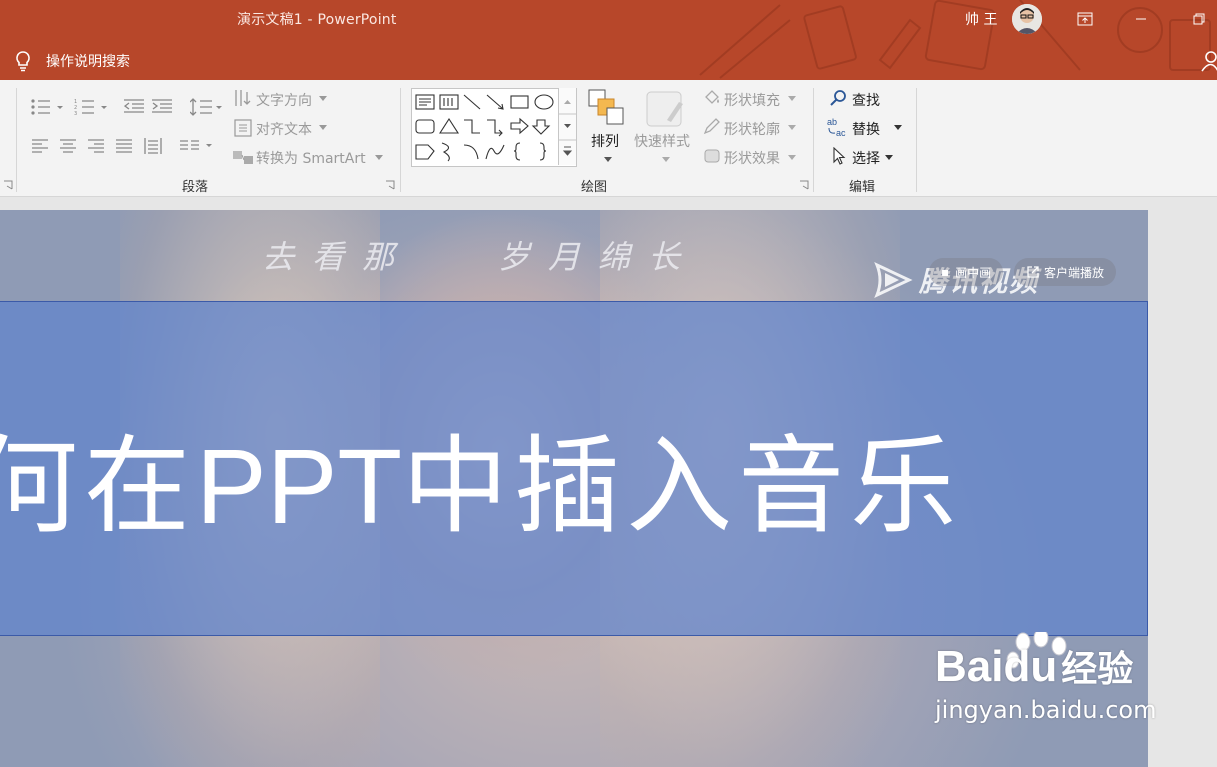 The width and height of the screenshot is (1217, 767). Describe the element at coordinates (606, 107) in the screenshot. I see `arrange-icon` at that location.